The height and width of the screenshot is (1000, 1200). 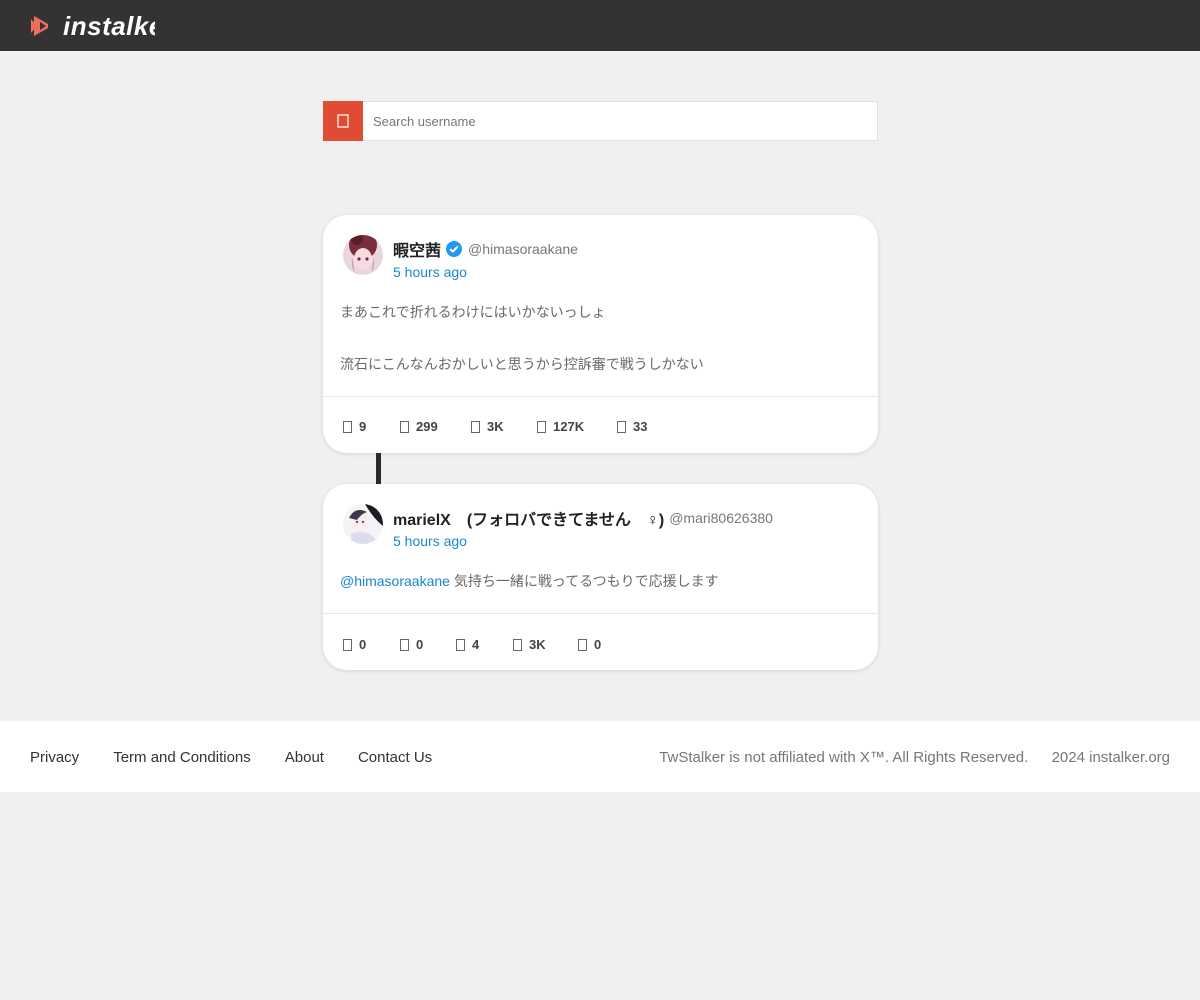 I want to click on search-input, so click(x=620, y=121).